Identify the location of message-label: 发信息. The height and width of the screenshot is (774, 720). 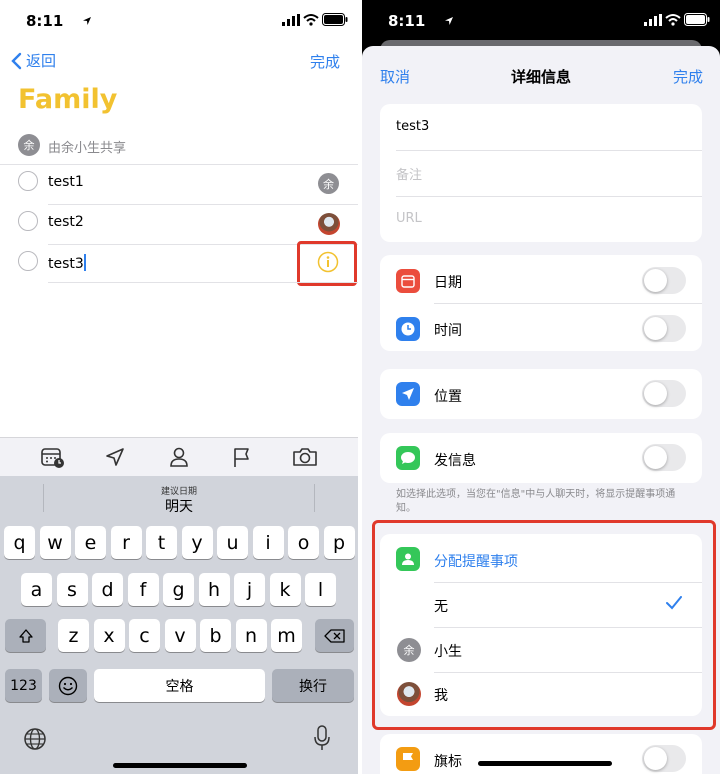
(455, 461).